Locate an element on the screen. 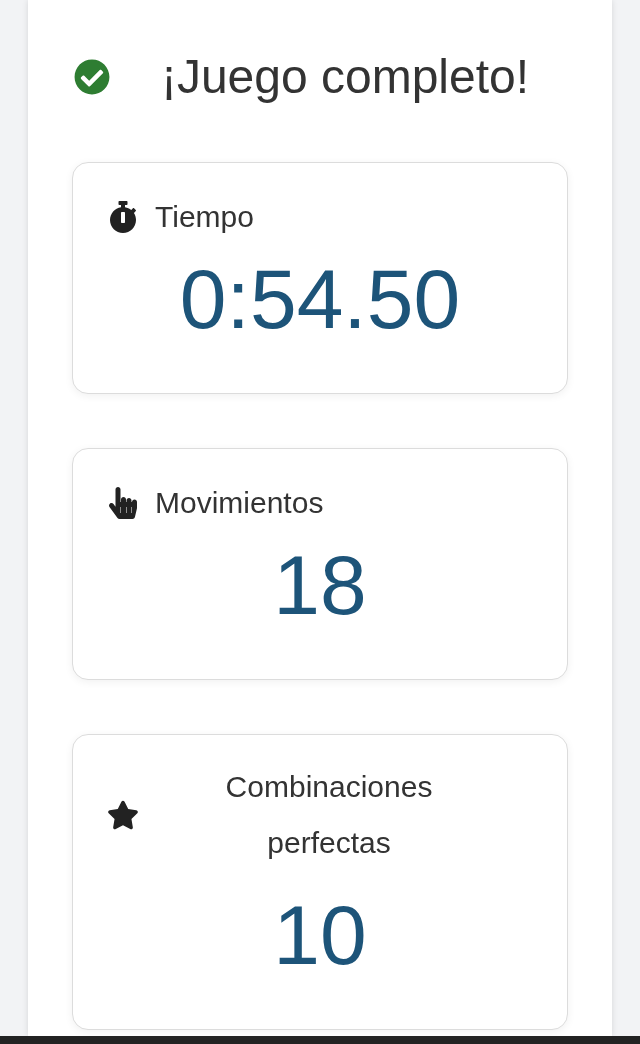 The width and height of the screenshot is (640, 1044). star-icon is located at coordinates (123, 815).